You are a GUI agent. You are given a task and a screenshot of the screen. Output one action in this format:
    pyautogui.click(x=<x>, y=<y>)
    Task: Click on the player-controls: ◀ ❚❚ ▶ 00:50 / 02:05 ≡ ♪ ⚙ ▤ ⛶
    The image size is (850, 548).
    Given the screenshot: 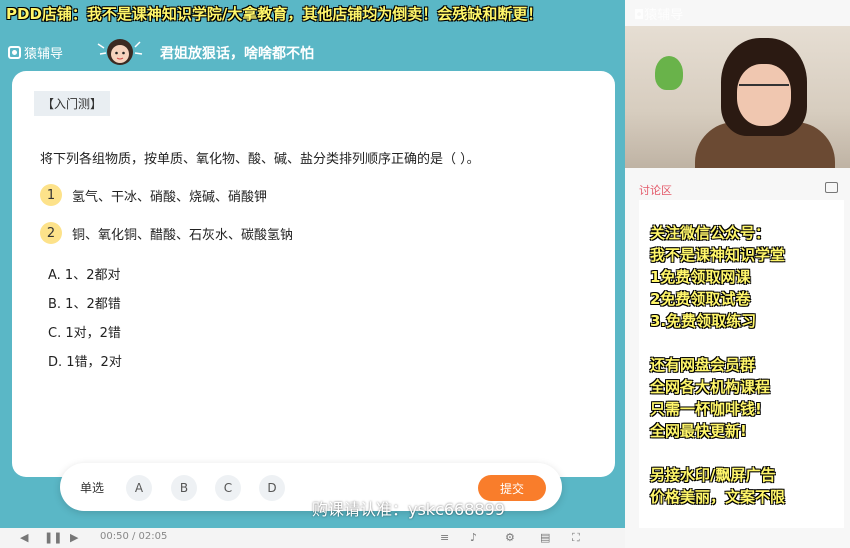 What is the action you would take?
    pyautogui.click(x=312, y=538)
    